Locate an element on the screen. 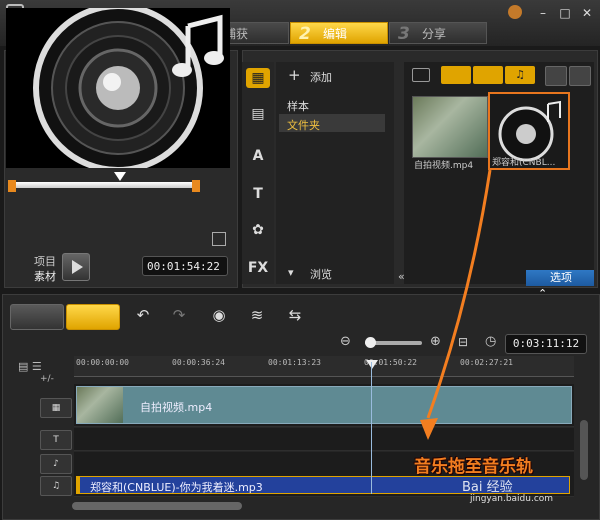  annotation-text: 音乐拖至音乐轨 is located at coordinates (473, 467).